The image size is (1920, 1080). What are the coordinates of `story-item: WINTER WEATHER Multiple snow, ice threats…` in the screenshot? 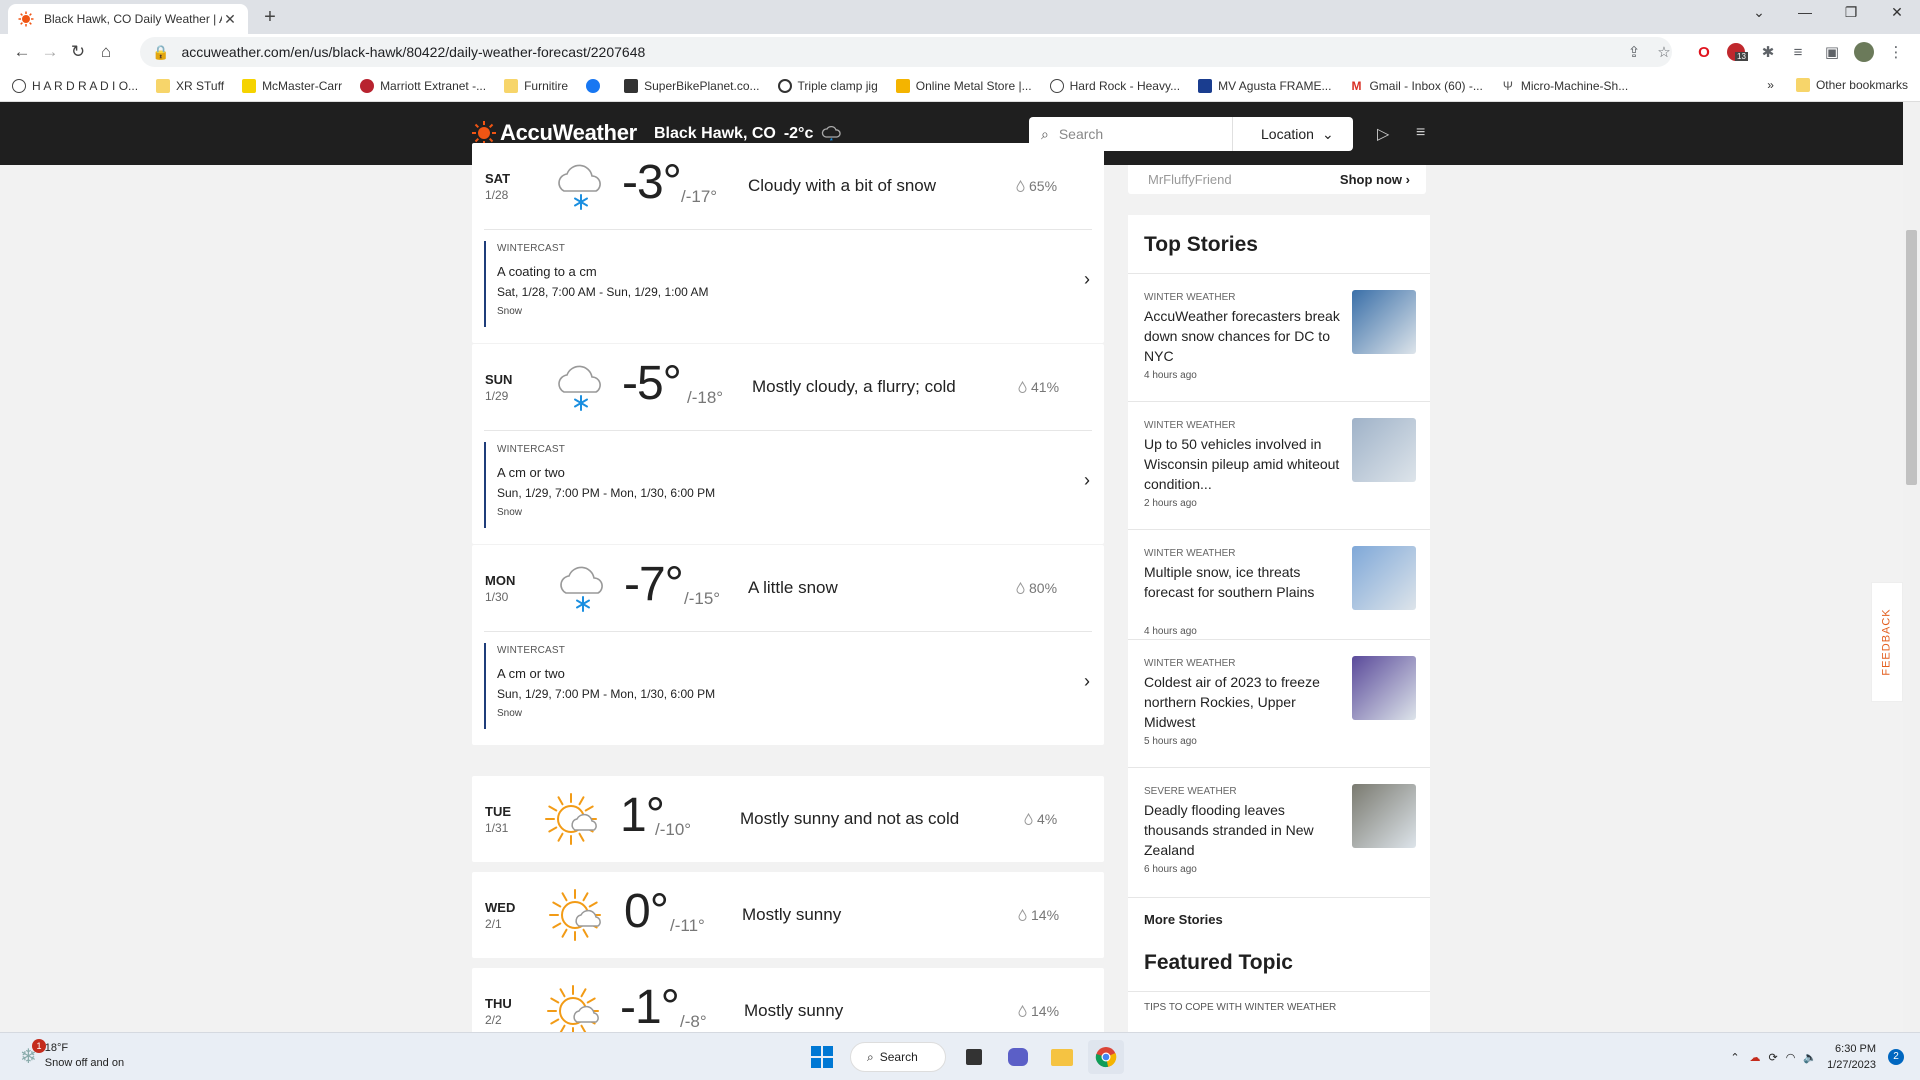 It's located at (1279, 585).